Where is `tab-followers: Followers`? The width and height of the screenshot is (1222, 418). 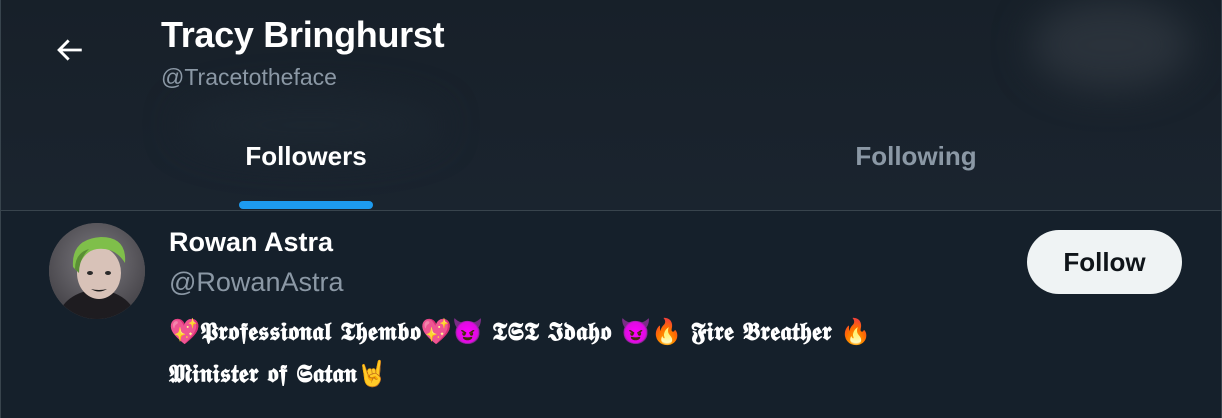 tab-followers: Followers is located at coordinates (306, 161).